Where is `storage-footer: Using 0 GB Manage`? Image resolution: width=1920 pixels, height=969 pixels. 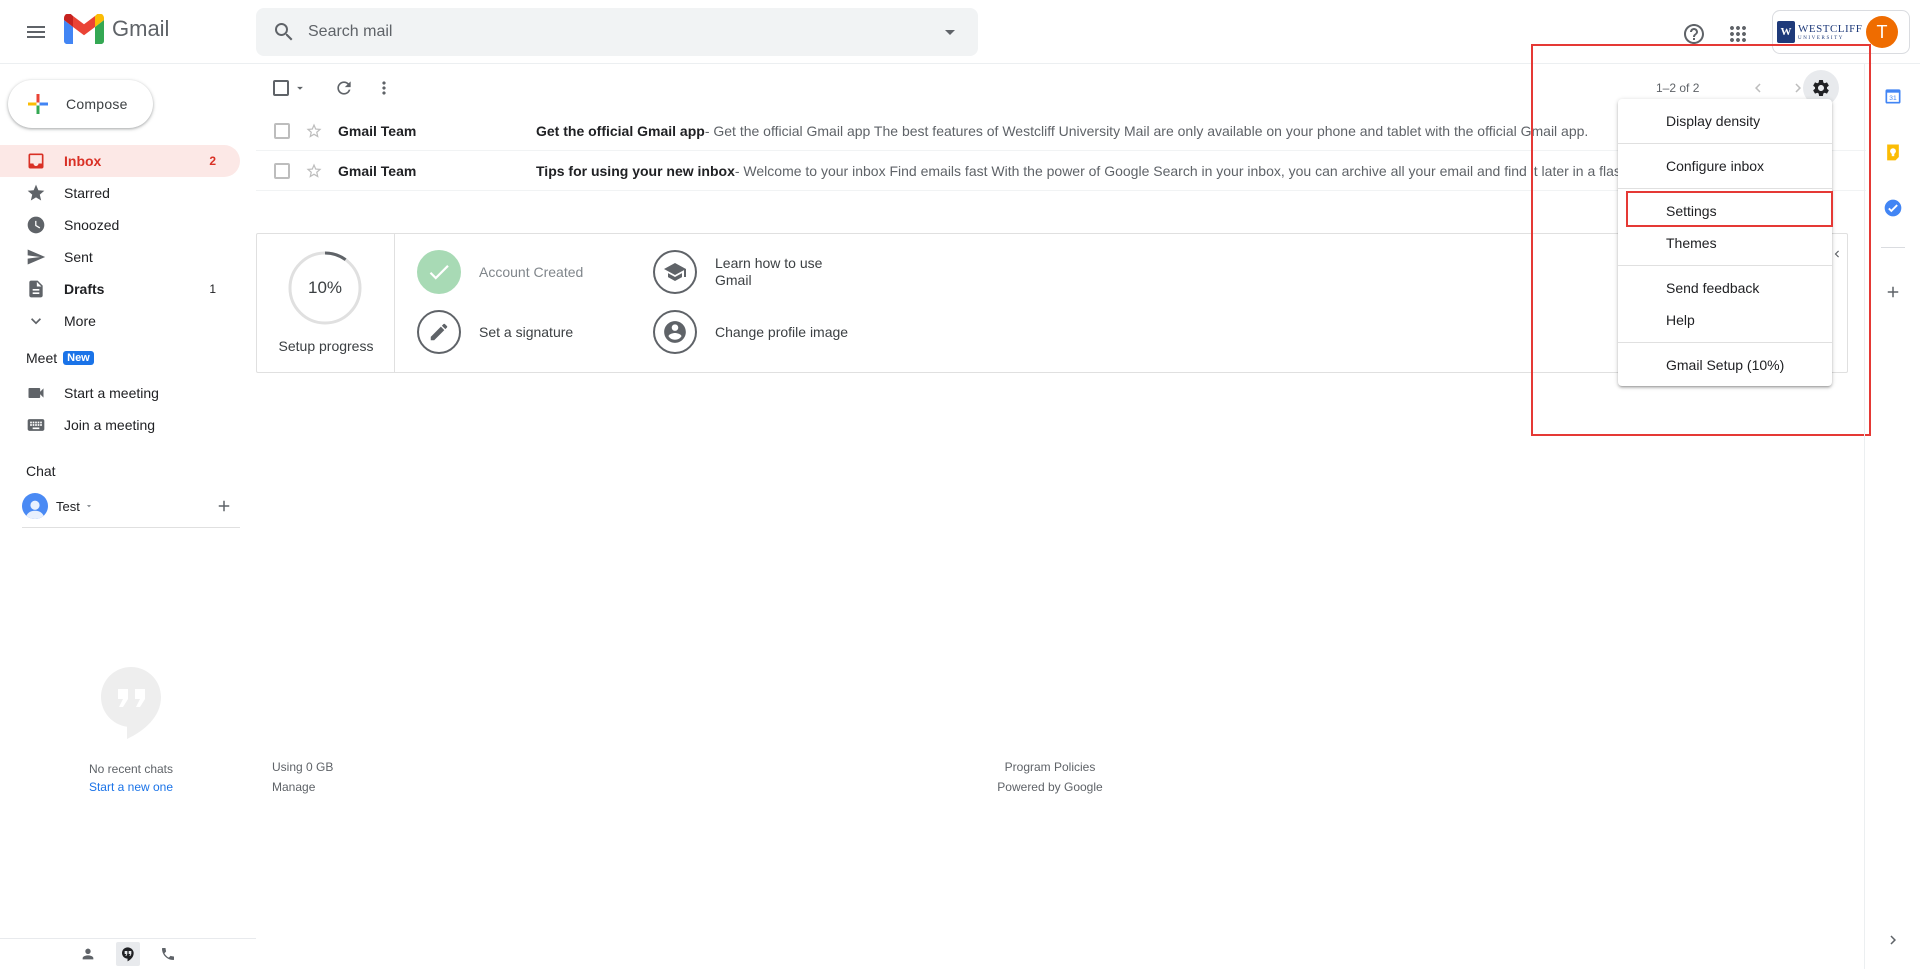 storage-footer: Using 0 GB Manage is located at coordinates (302, 777).